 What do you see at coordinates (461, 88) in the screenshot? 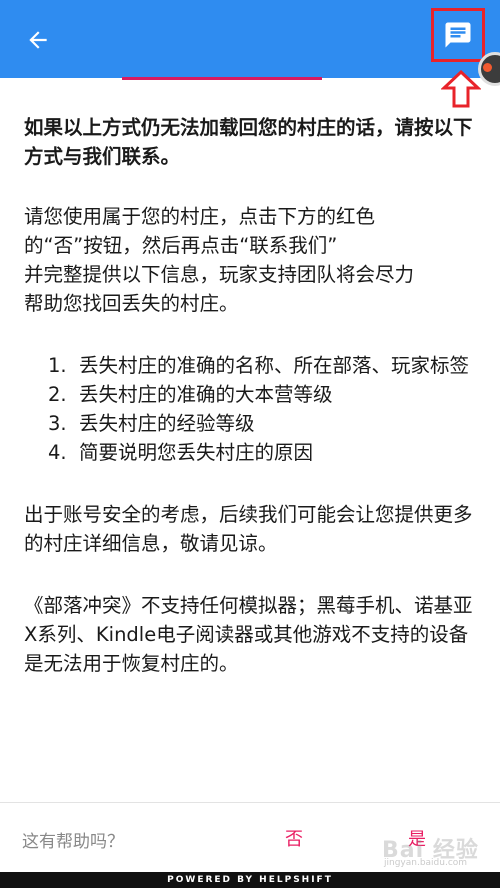
I see `up-arrow-annotation-icon` at bounding box center [461, 88].